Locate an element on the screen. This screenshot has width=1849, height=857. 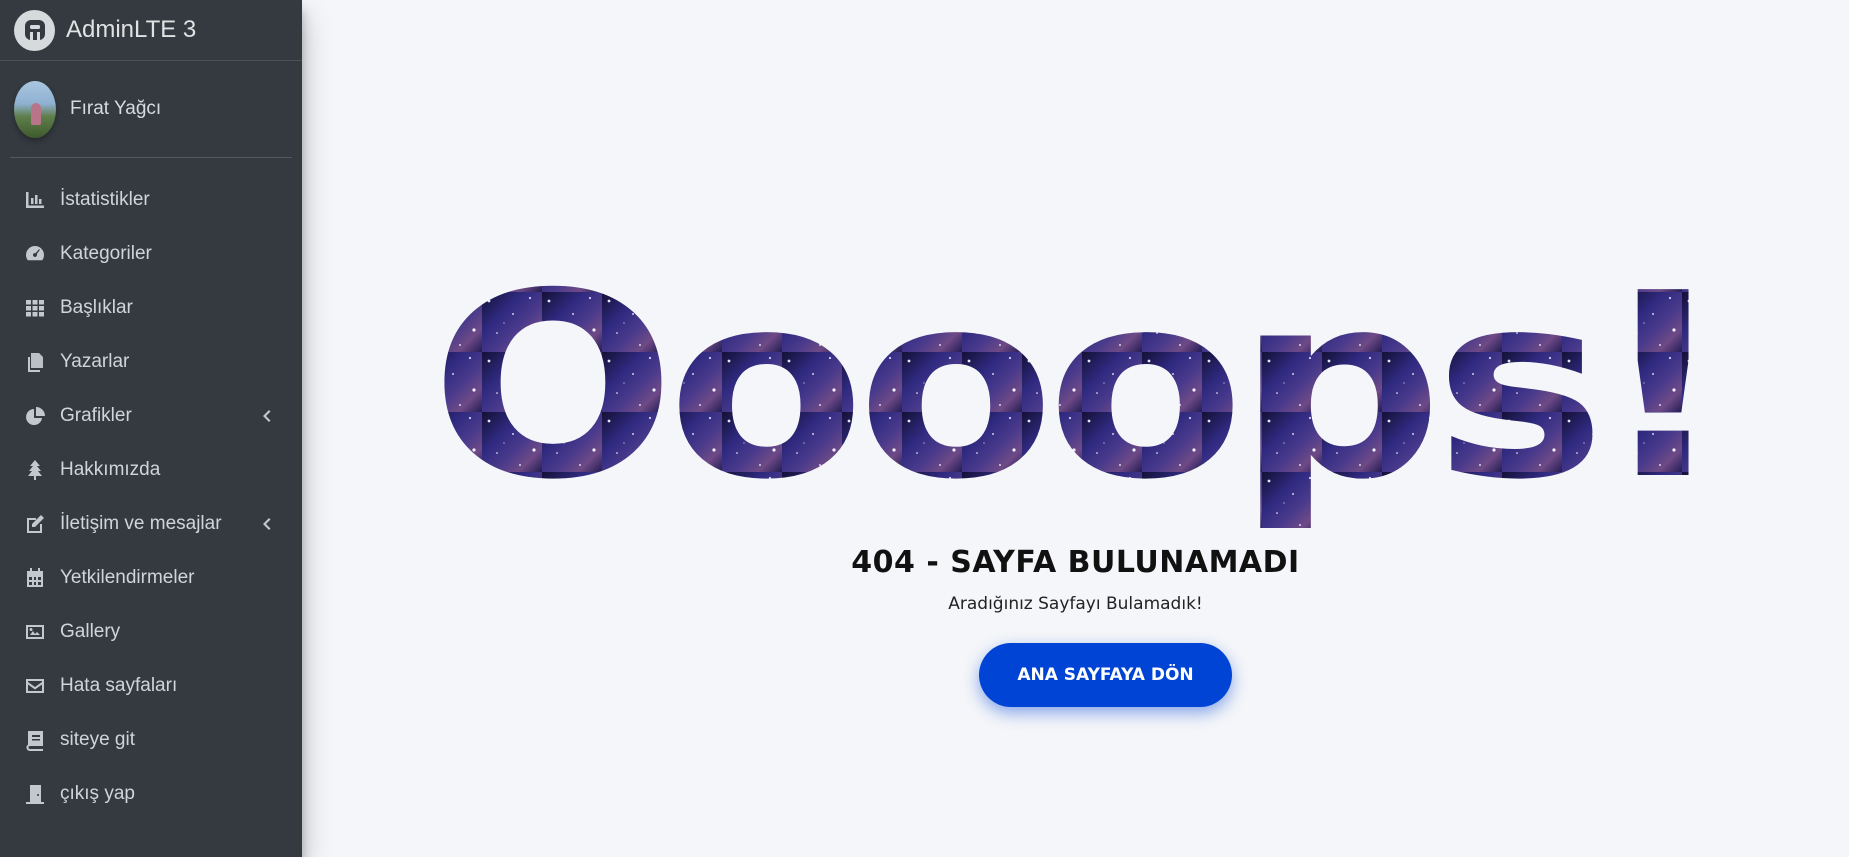
book-icon is located at coordinates (35, 740).